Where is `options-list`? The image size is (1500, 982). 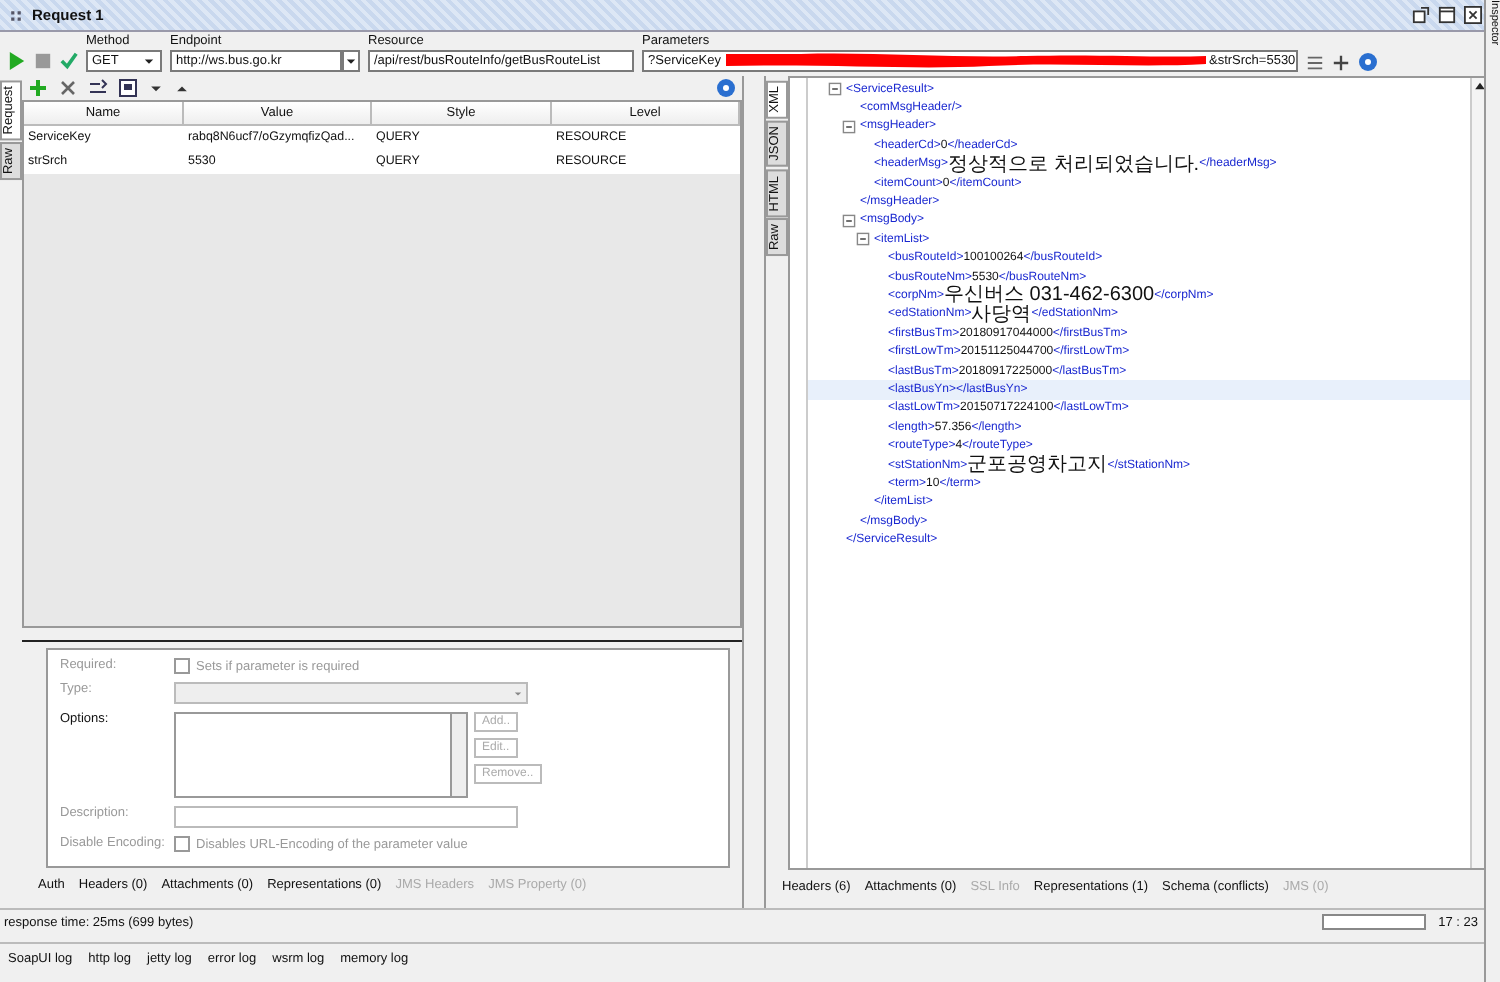 options-list is located at coordinates (321, 755).